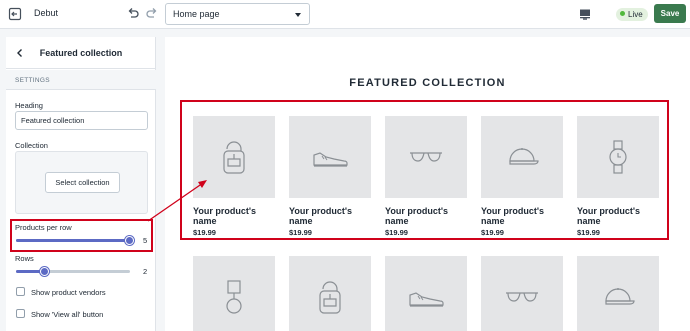 The width and height of the screenshot is (690, 331). What do you see at coordinates (46, 13) in the screenshot?
I see `theme-name: Debut` at bounding box center [46, 13].